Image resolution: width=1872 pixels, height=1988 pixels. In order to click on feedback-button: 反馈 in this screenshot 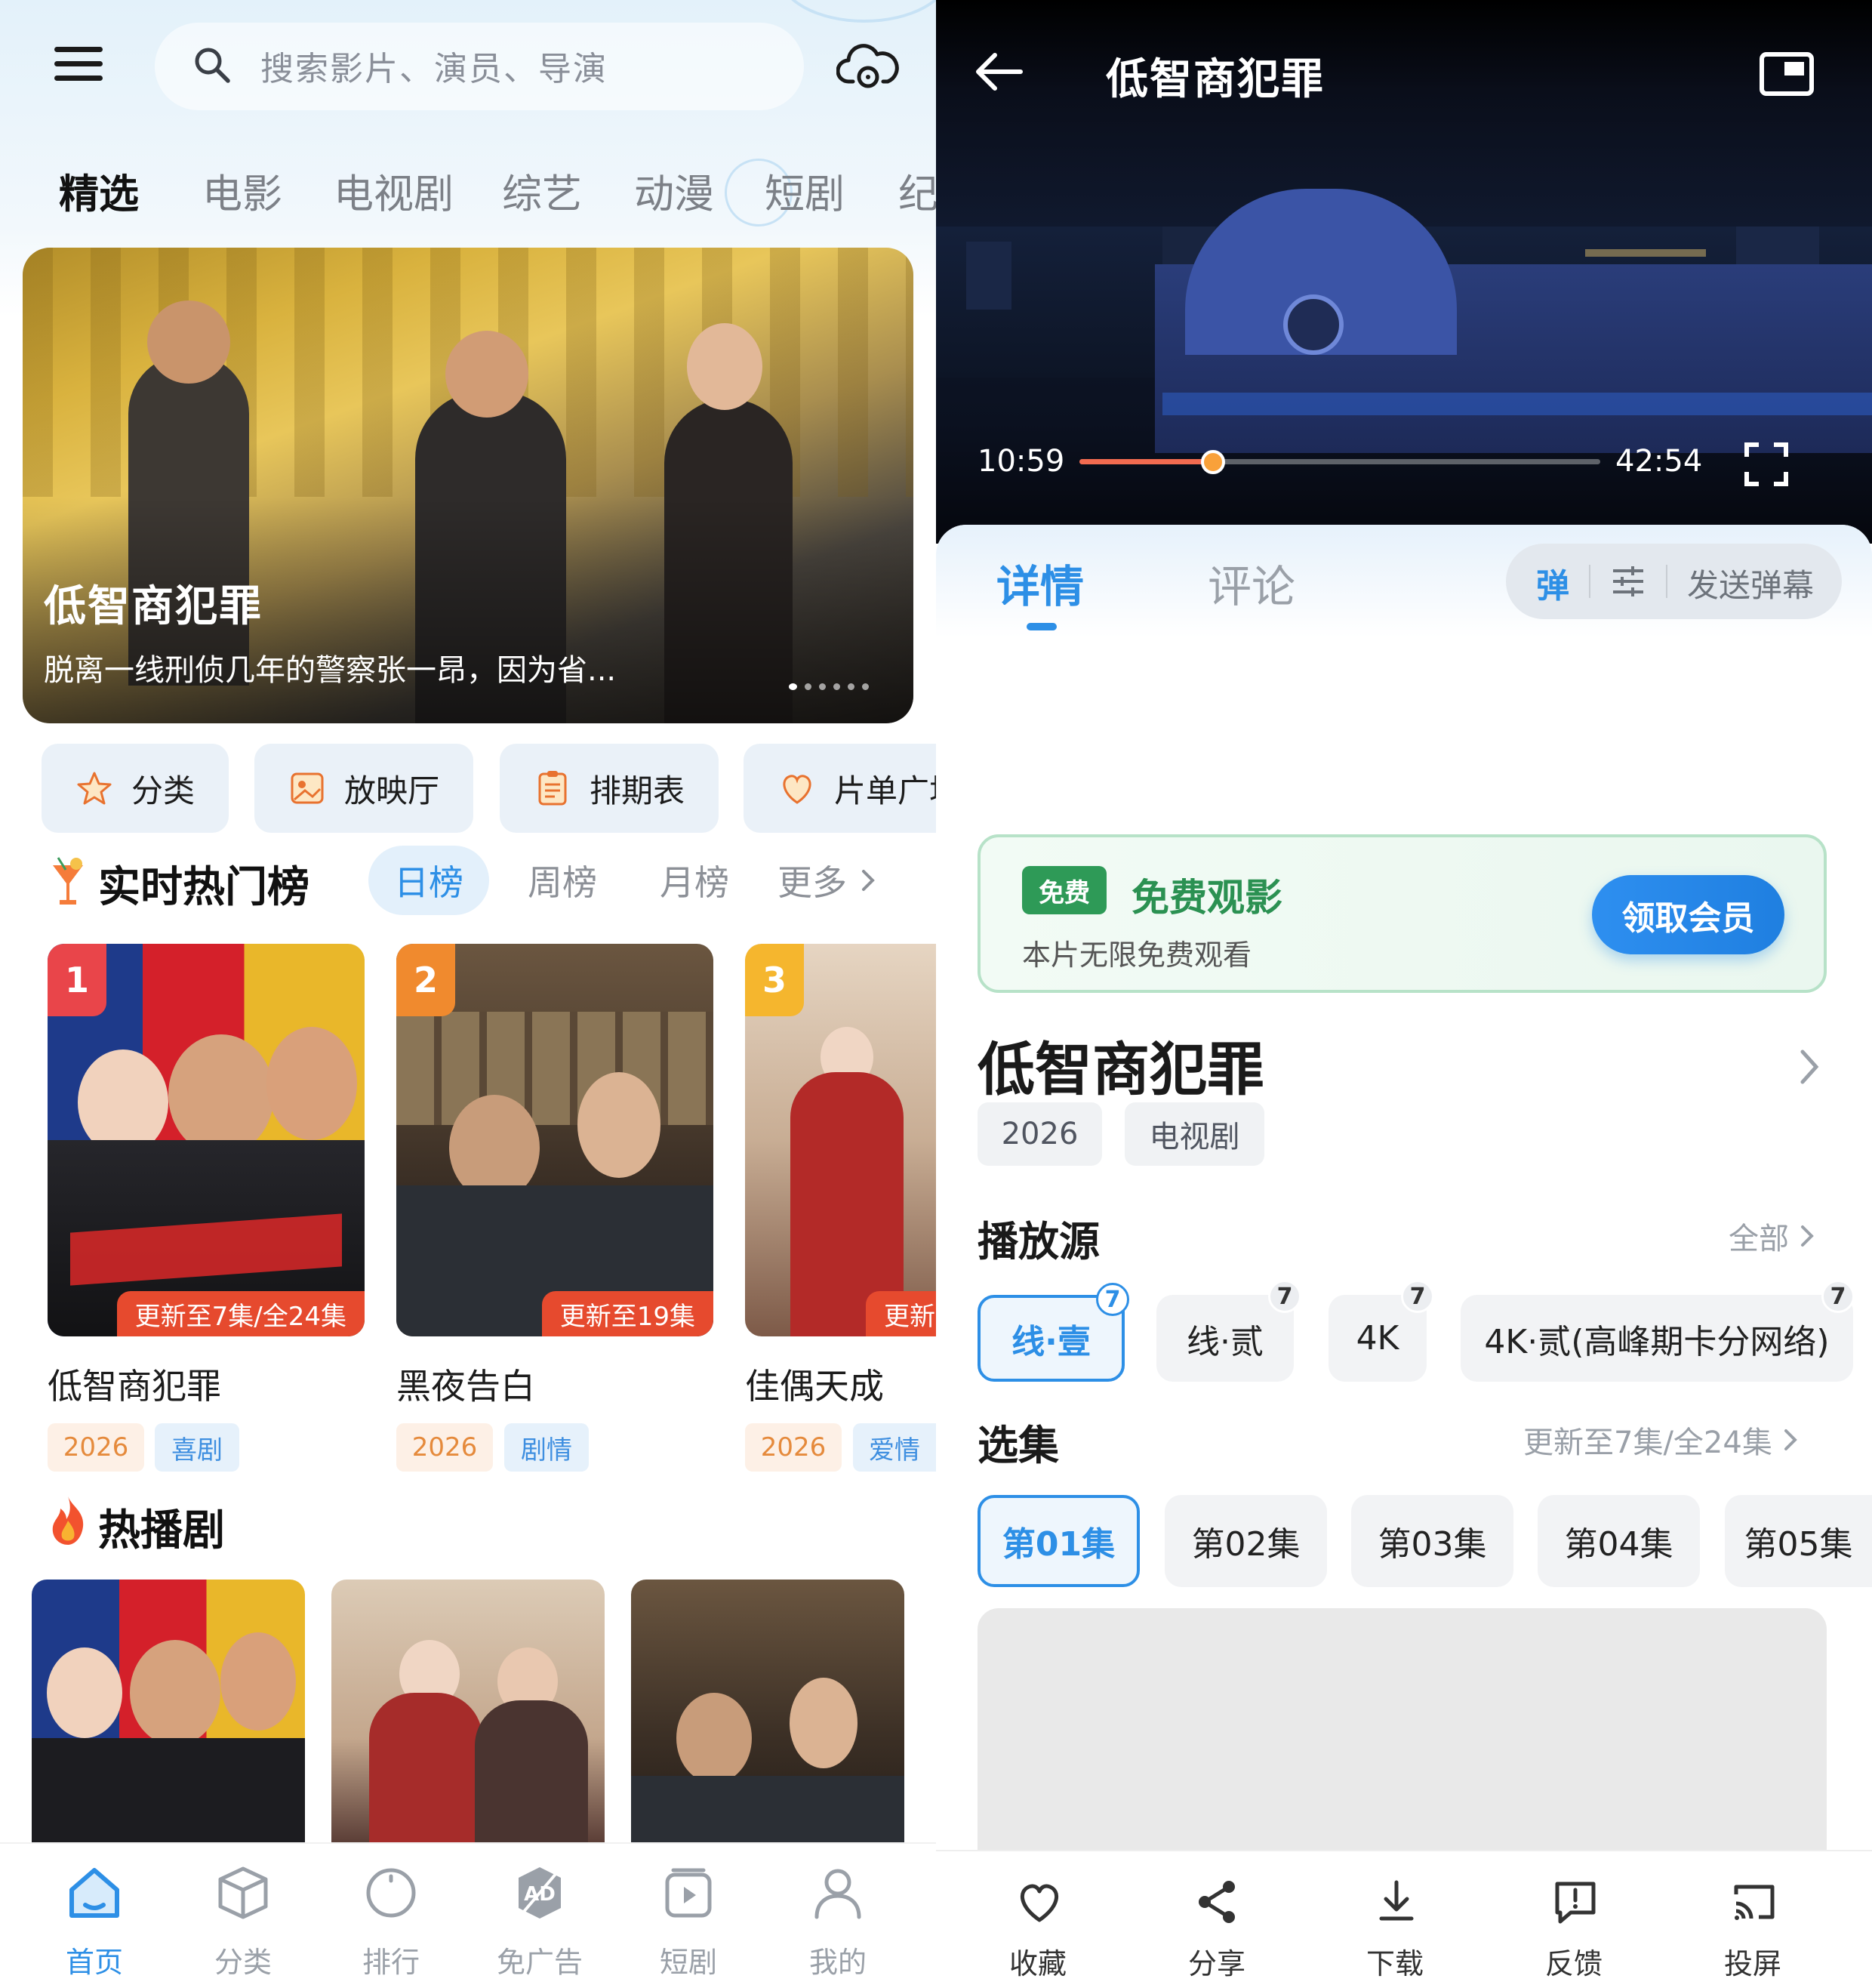, I will do `click(1573, 1919)`.